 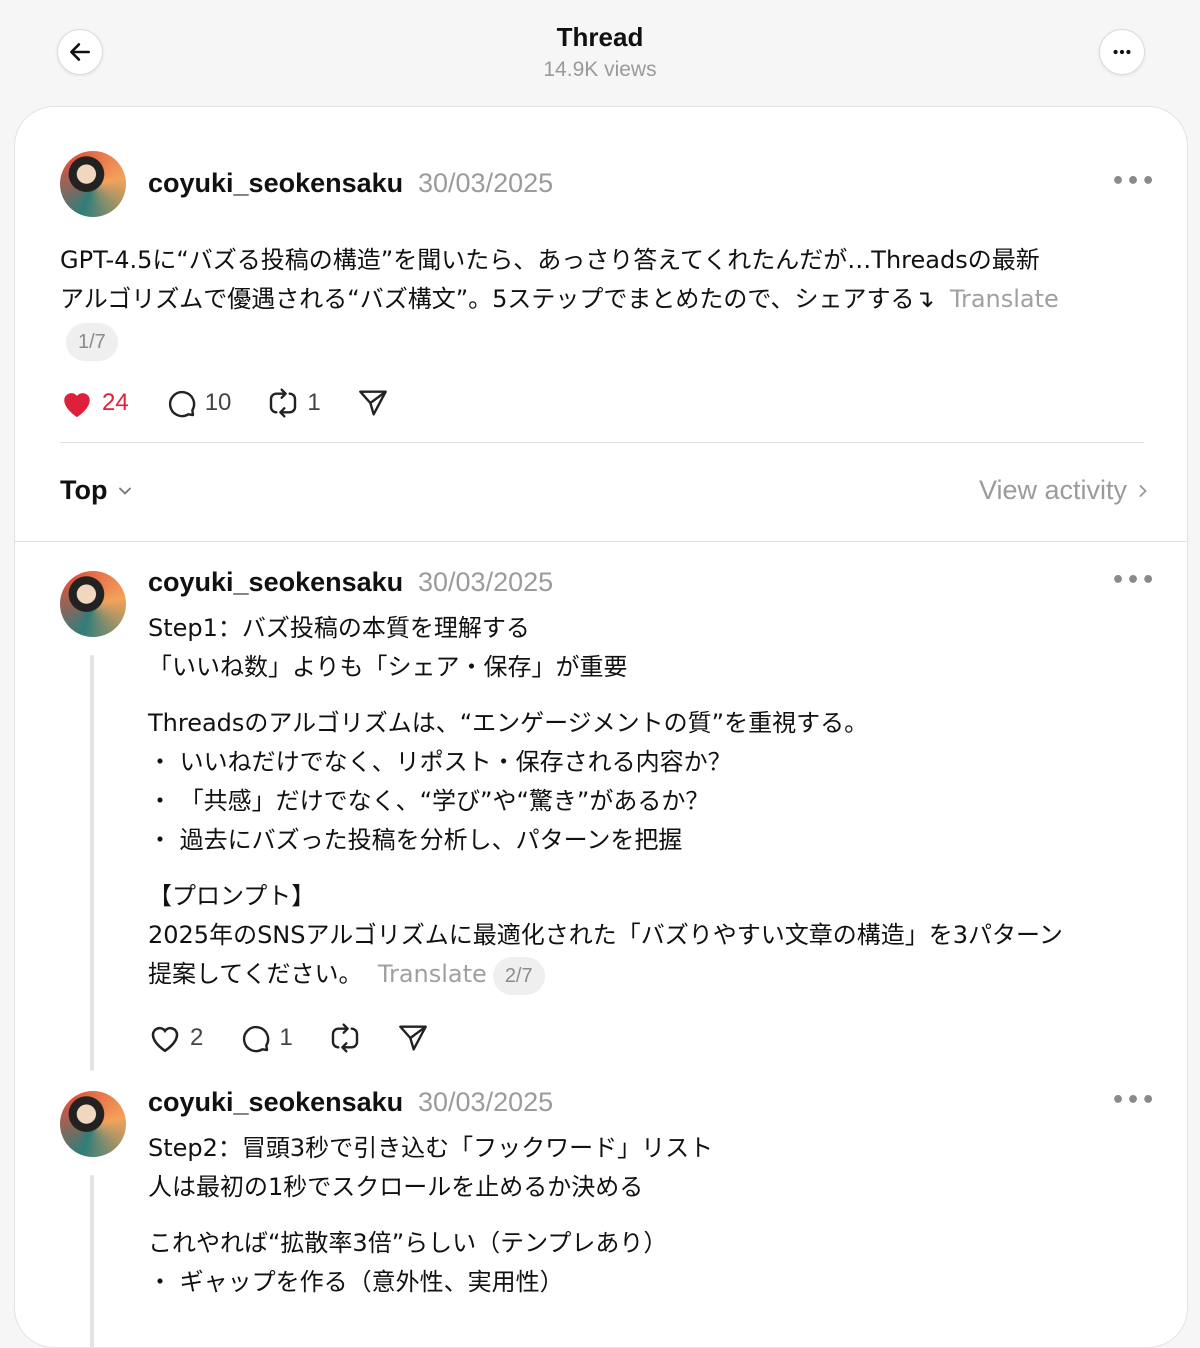 What do you see at coordinates (440, 762) in the screenshot?
I see `reply-line: ・ いいねだけでなく、リポスト・保存される内容か？` at bounding box center [440, 762].